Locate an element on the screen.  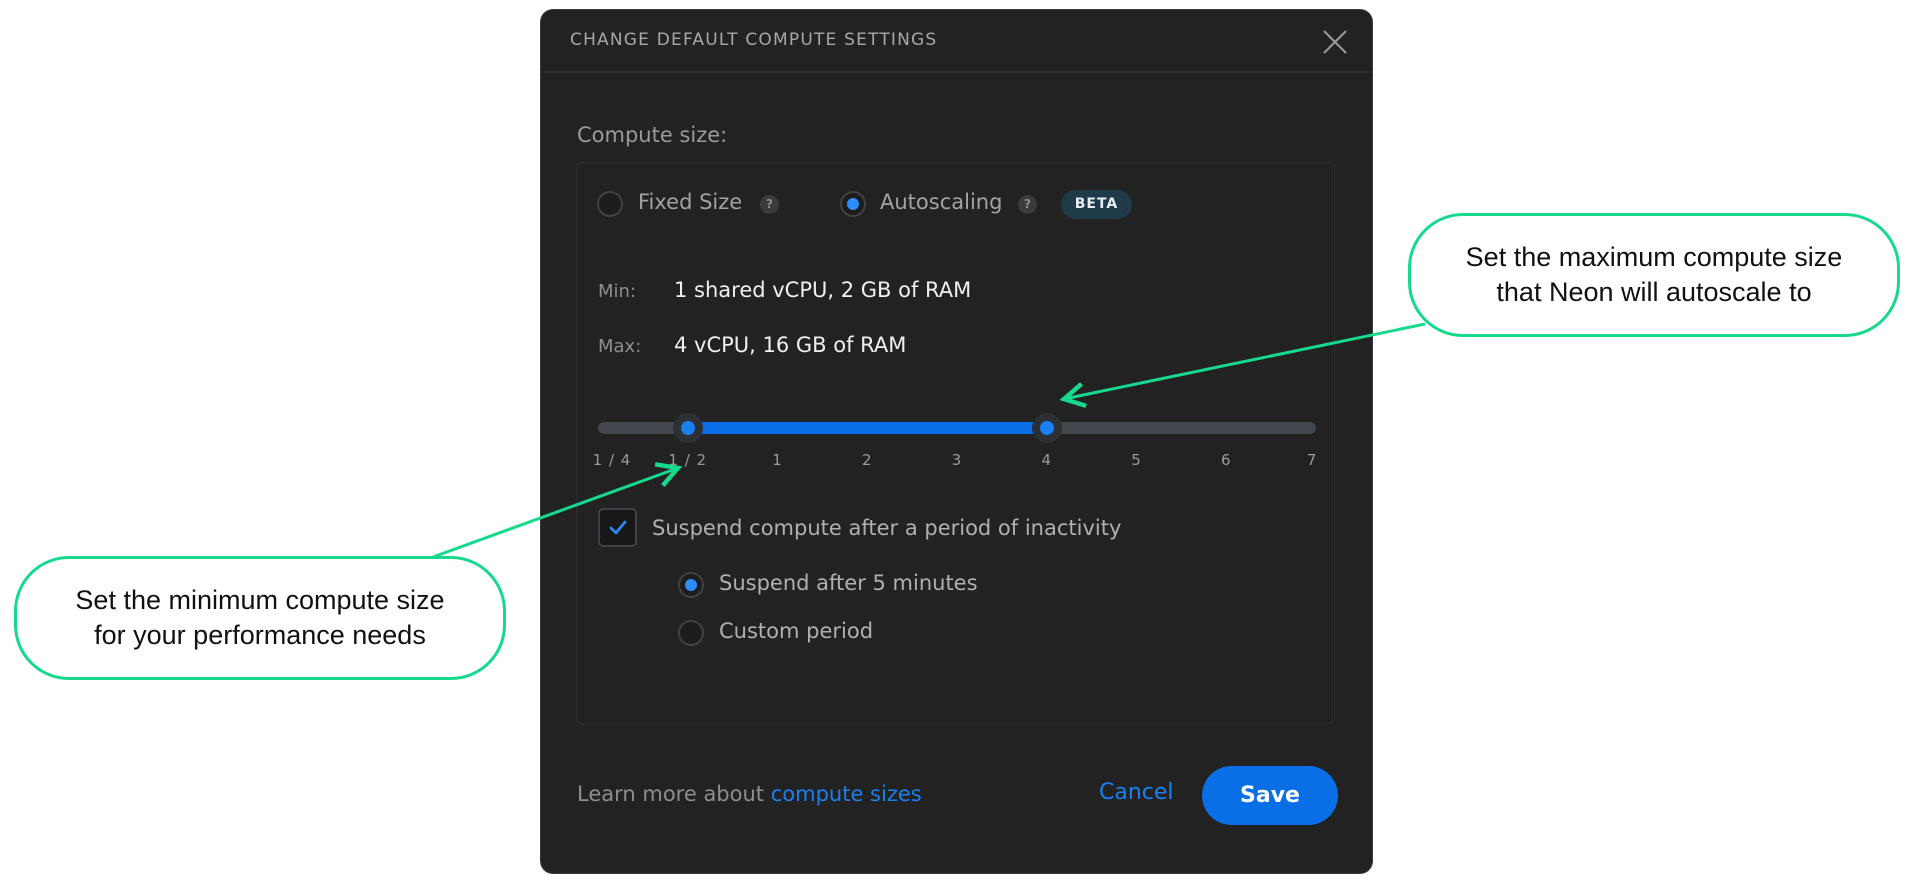
slider-tick-label: 2 is located at coordinates (867, 460).